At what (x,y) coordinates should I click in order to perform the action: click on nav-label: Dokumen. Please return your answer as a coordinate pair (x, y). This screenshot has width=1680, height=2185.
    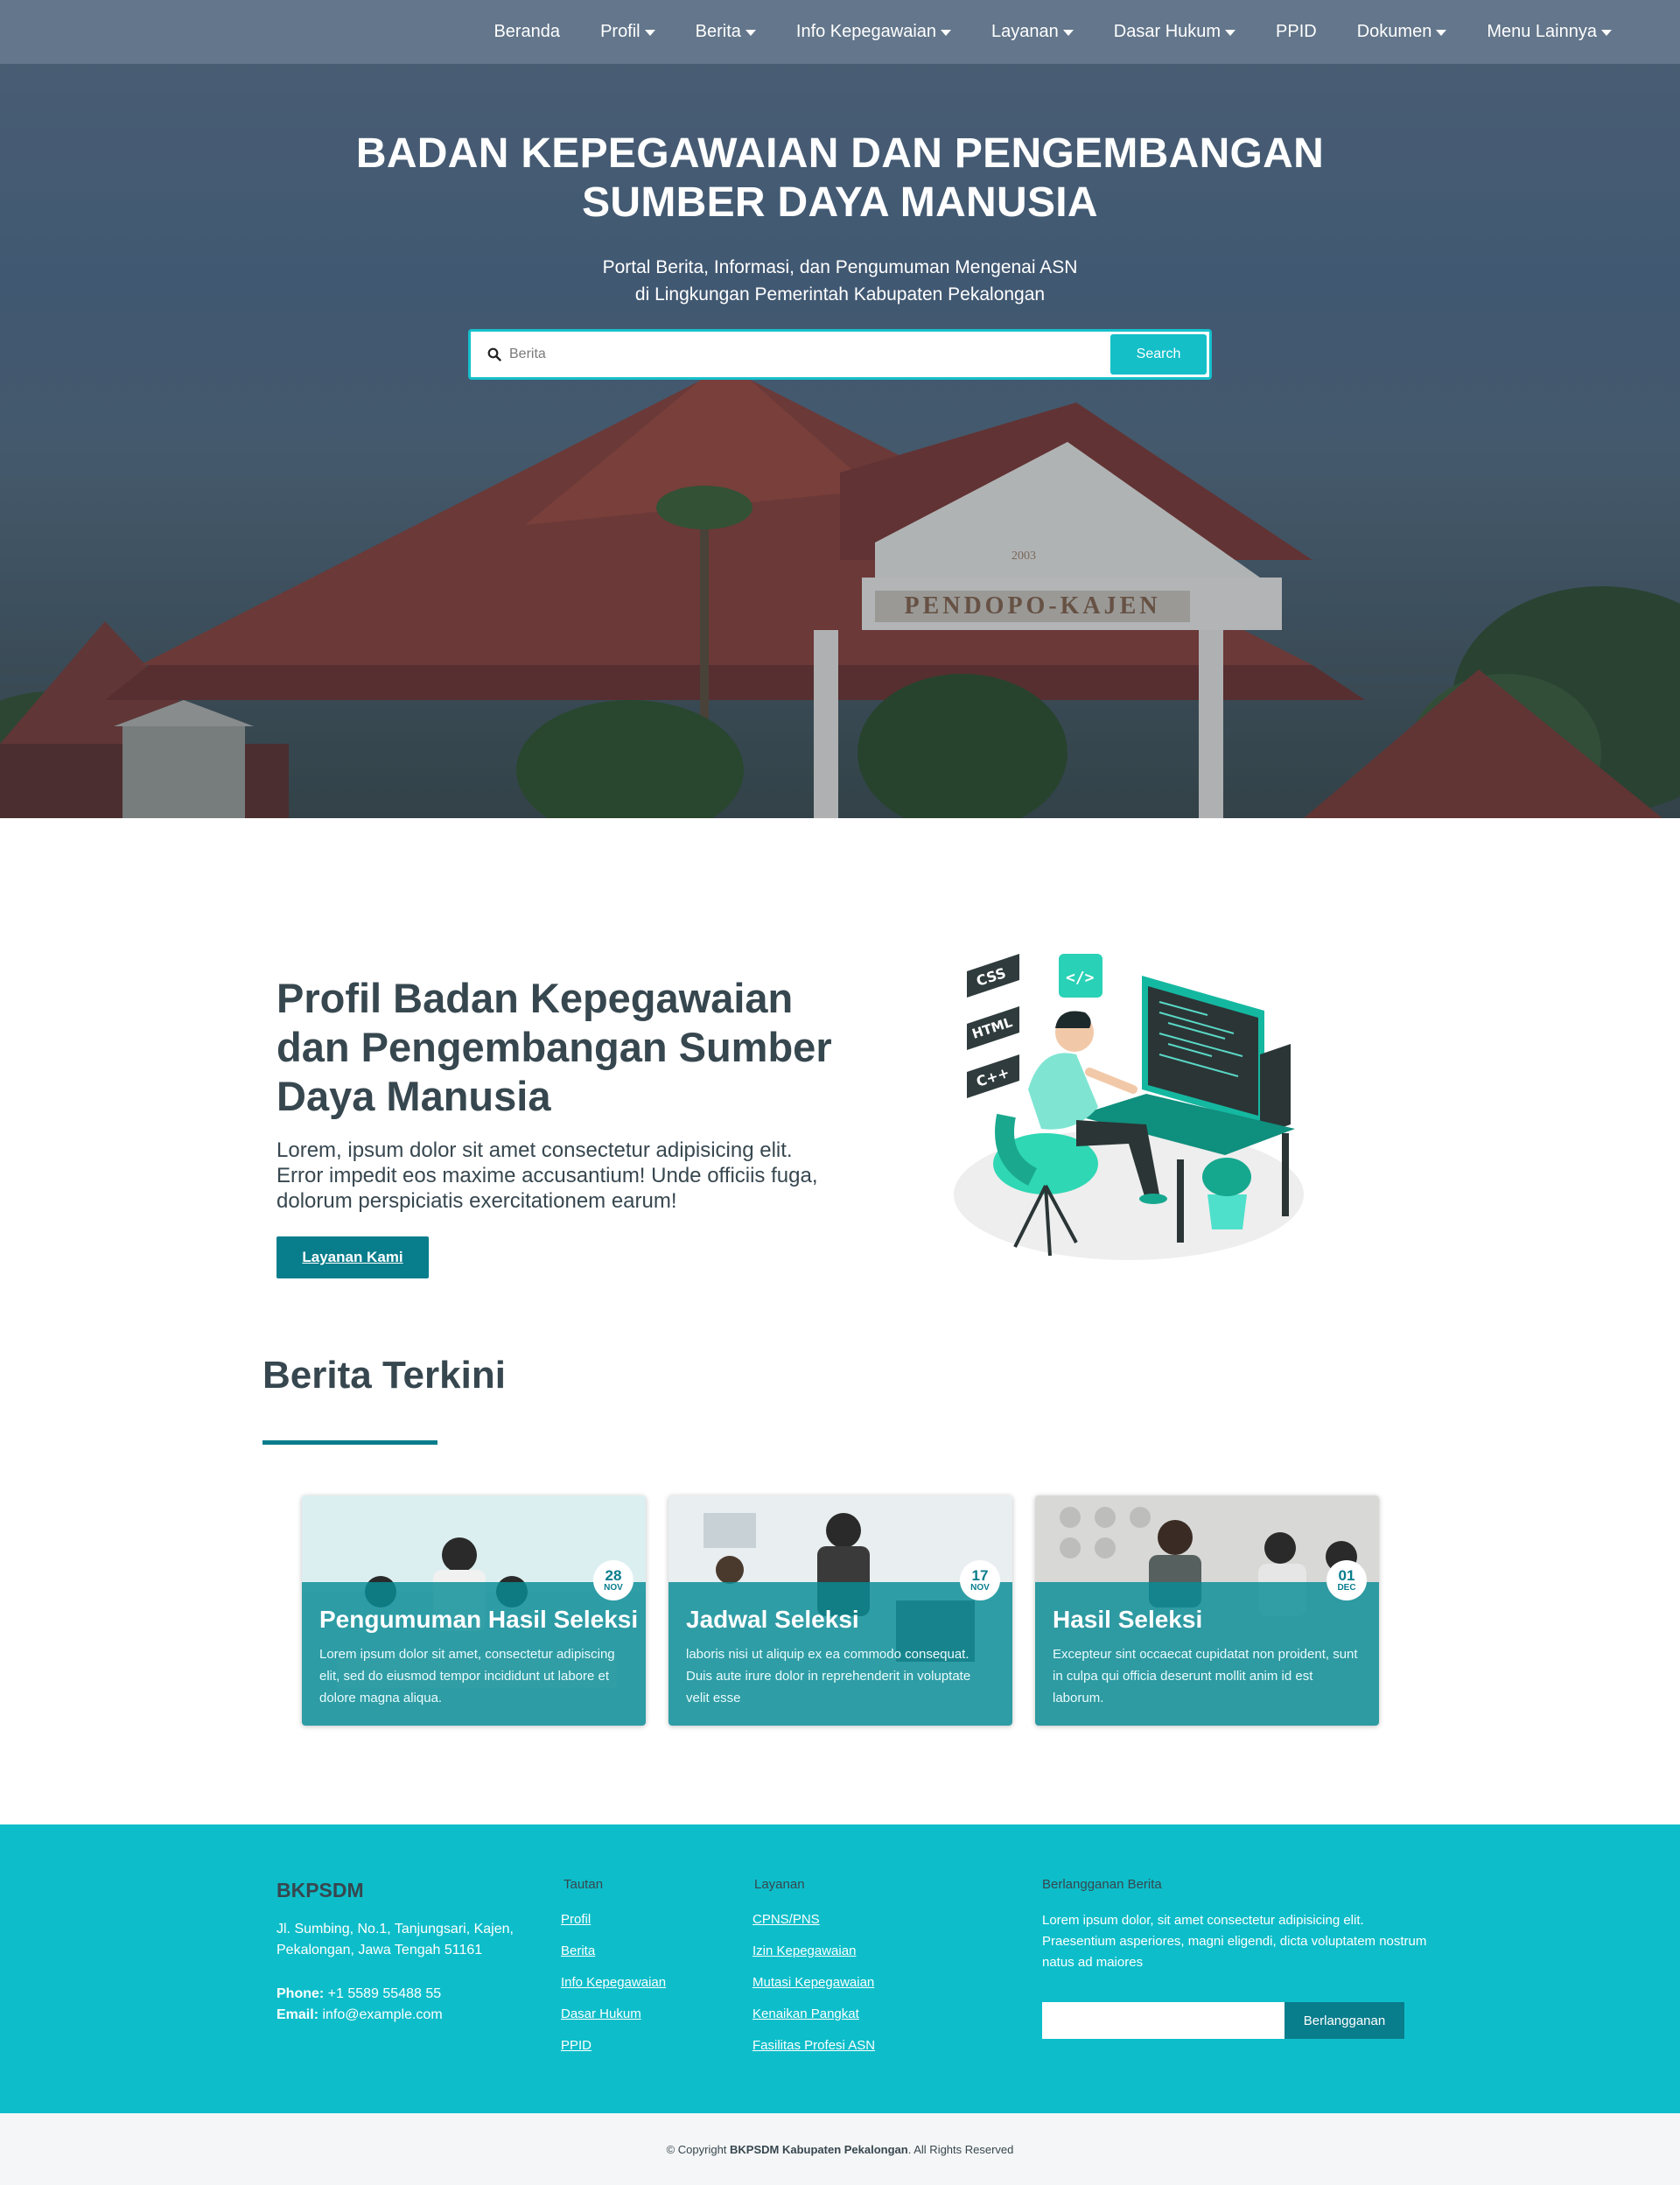
    Looking at the image, I should click on (1394, 31).